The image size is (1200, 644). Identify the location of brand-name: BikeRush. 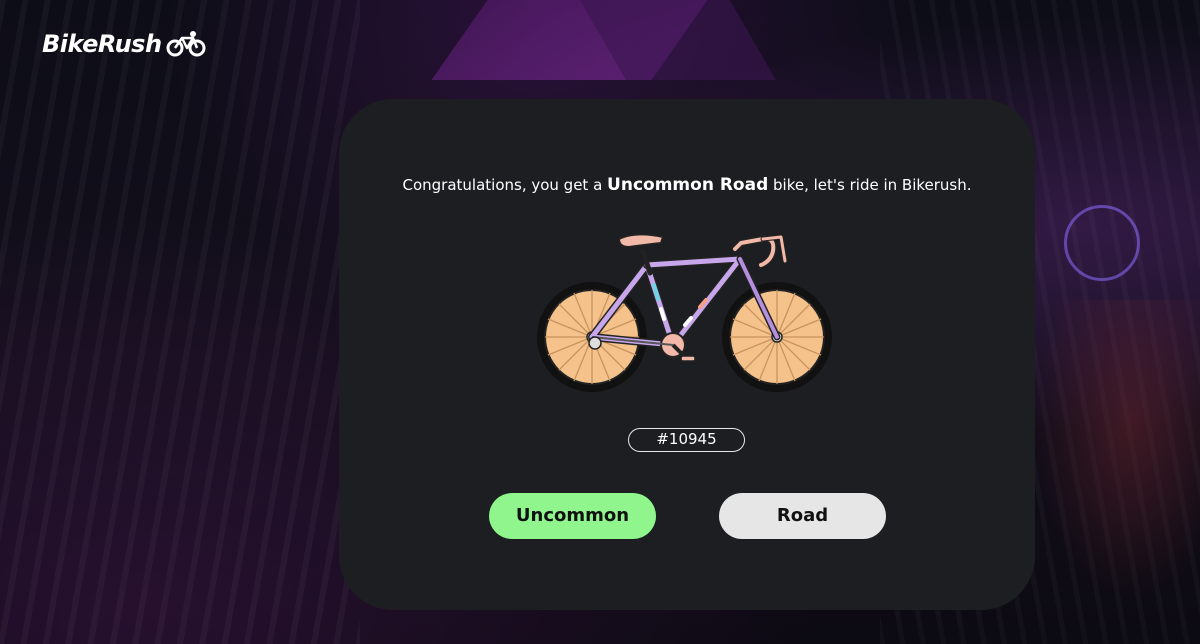
(102, 44).